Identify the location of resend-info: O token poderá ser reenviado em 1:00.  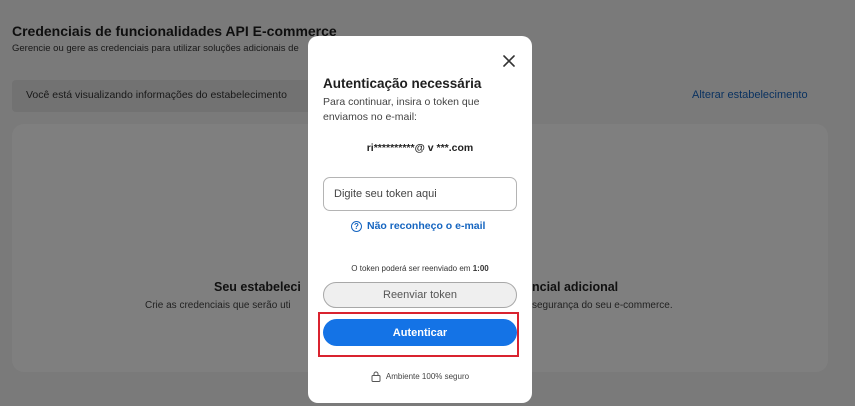
(420, 268).